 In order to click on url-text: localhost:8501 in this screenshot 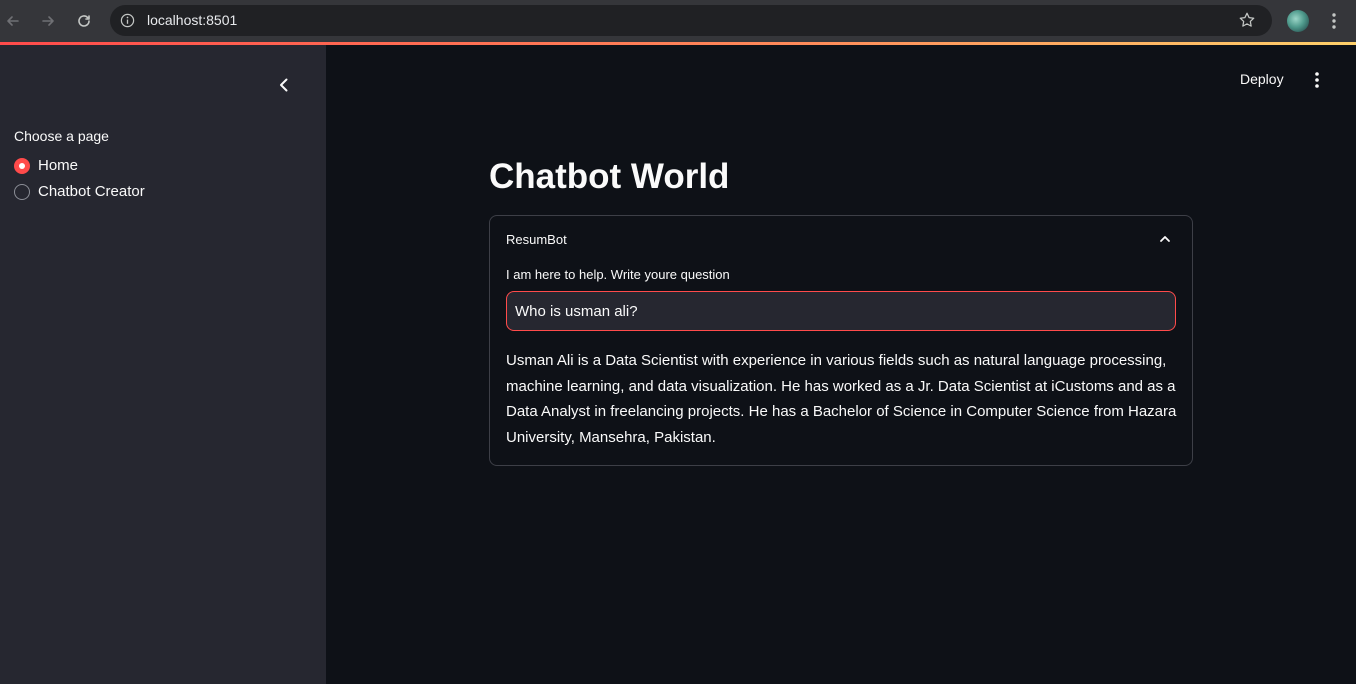, I will do `click(192, 20)`.